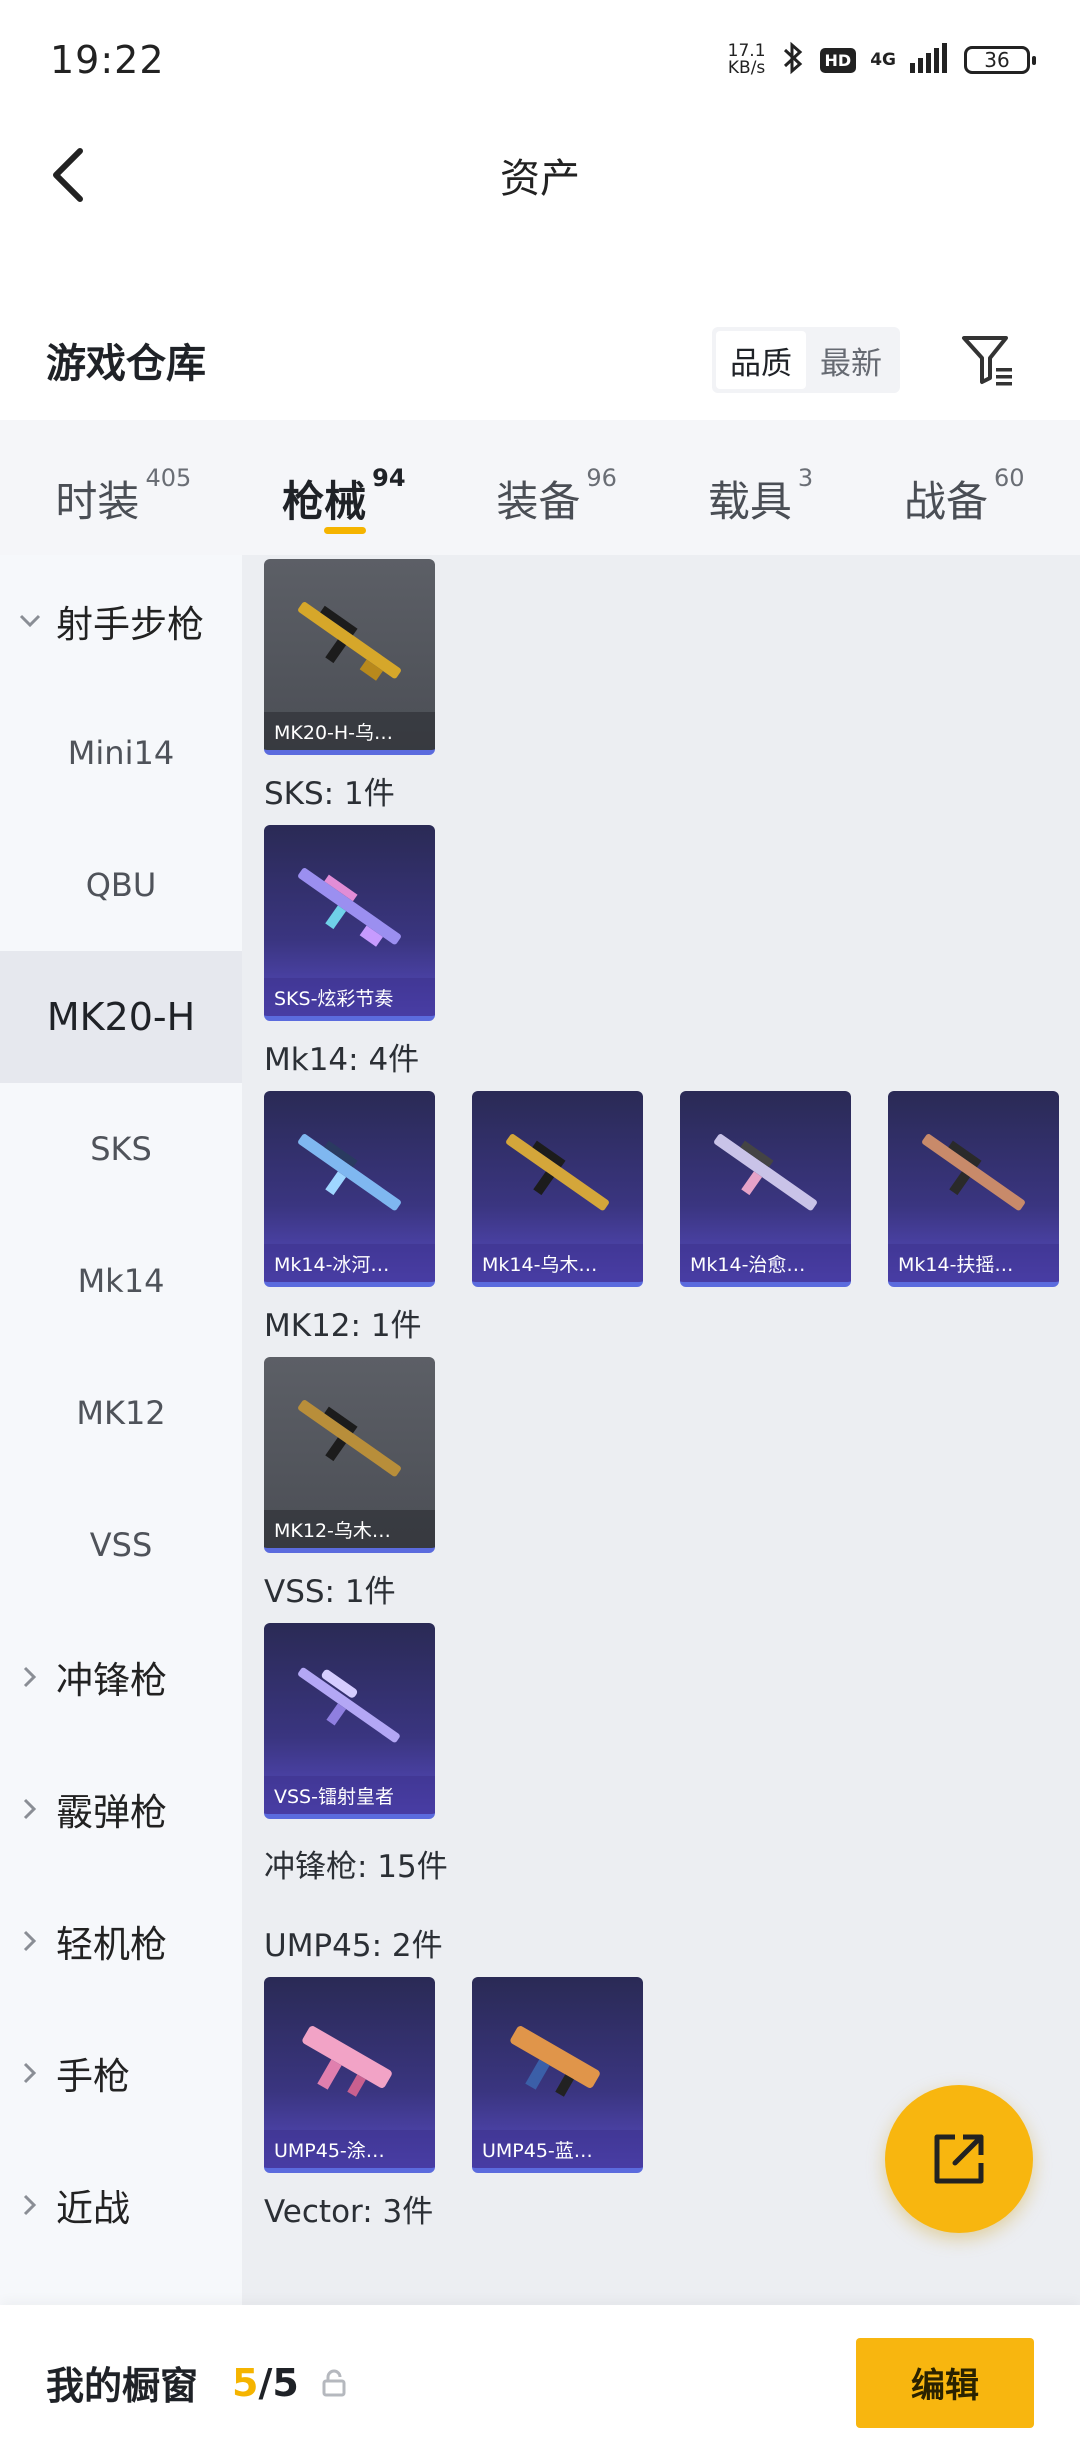  What do you see at coordinates (945, 501) in the screenshot?
I see `tab-label: 战备` at bounding box center [945, 501].